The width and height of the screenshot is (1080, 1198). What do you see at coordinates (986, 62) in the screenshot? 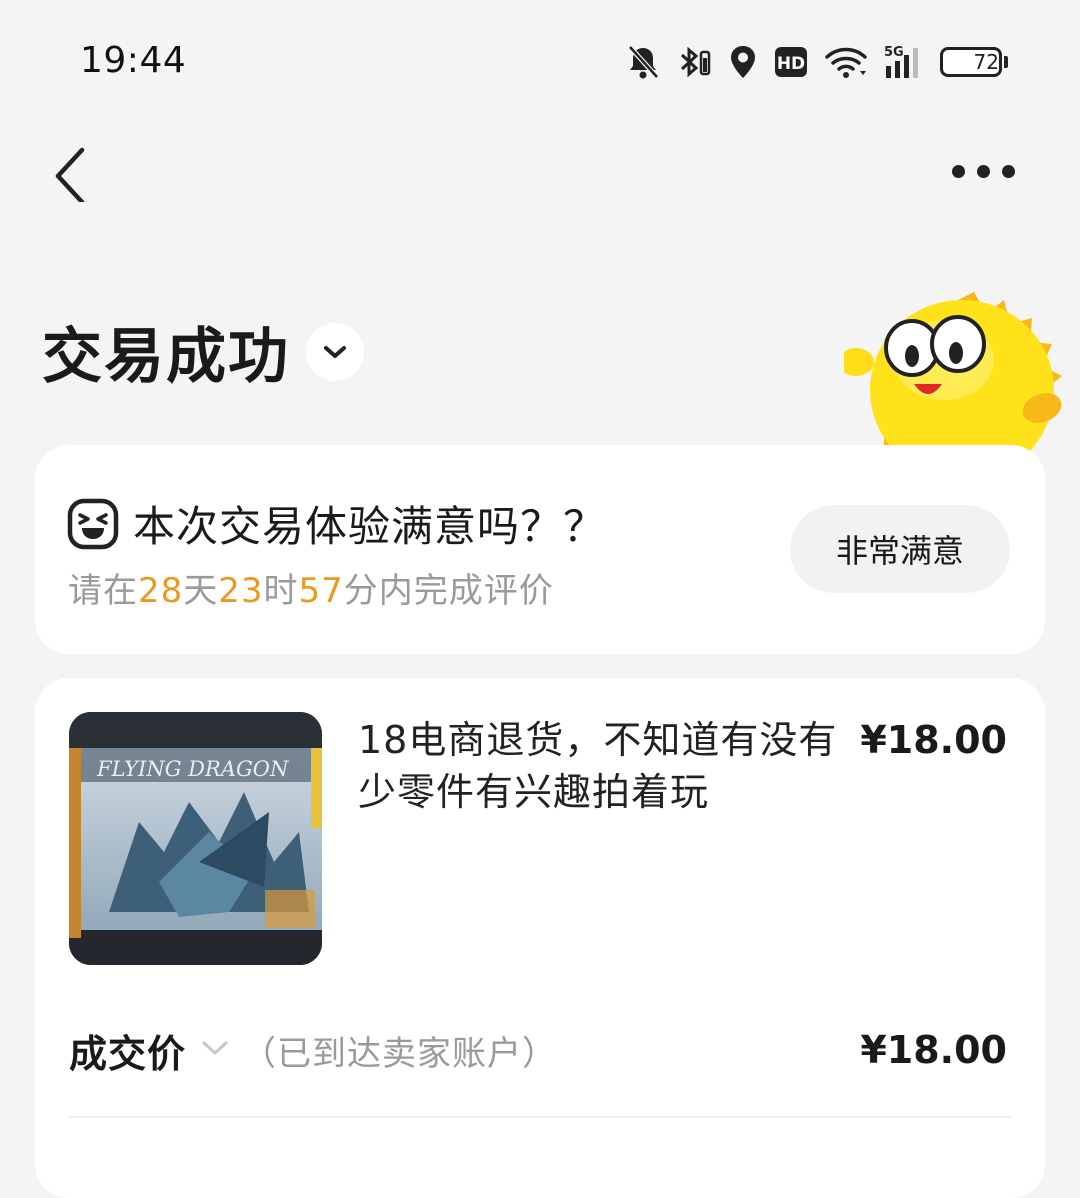
I see `battery-level: 72` at bounding box center [986, 62].